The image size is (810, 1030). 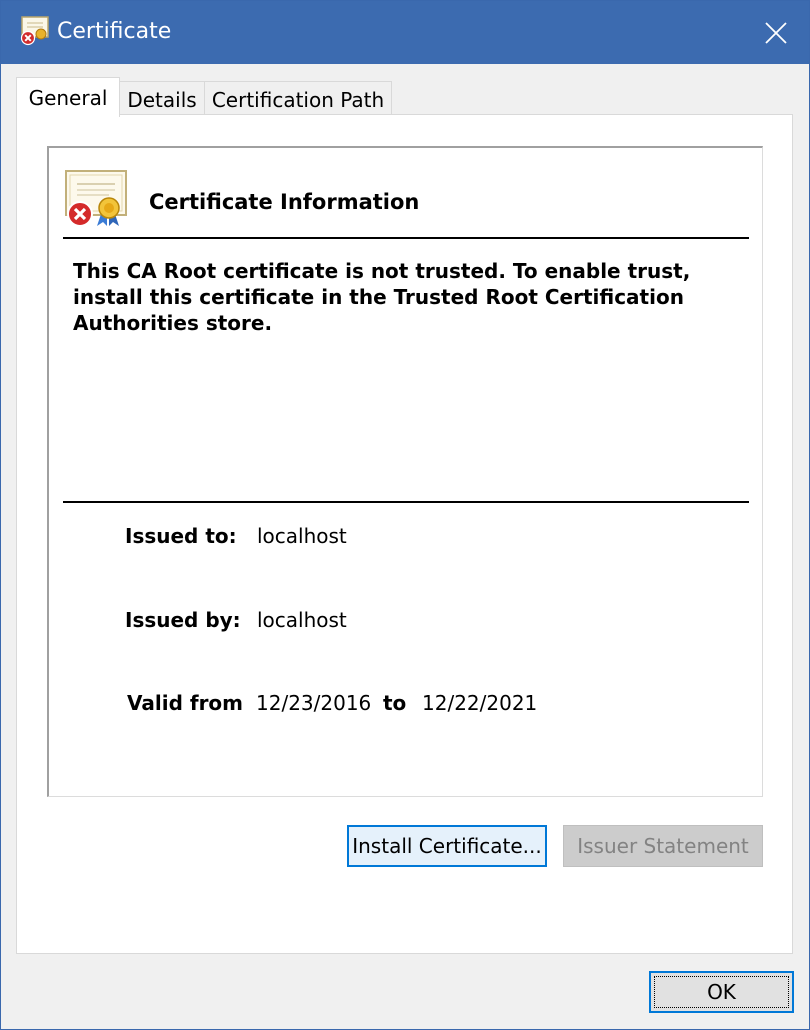 I want to click on close-icon, so click(x=776, y=32).